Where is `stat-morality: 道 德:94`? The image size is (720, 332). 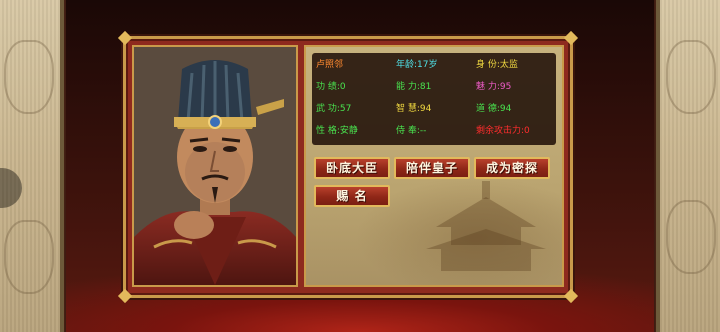
stat-morality: 道 德:94 is located at coordinates (494, 109).